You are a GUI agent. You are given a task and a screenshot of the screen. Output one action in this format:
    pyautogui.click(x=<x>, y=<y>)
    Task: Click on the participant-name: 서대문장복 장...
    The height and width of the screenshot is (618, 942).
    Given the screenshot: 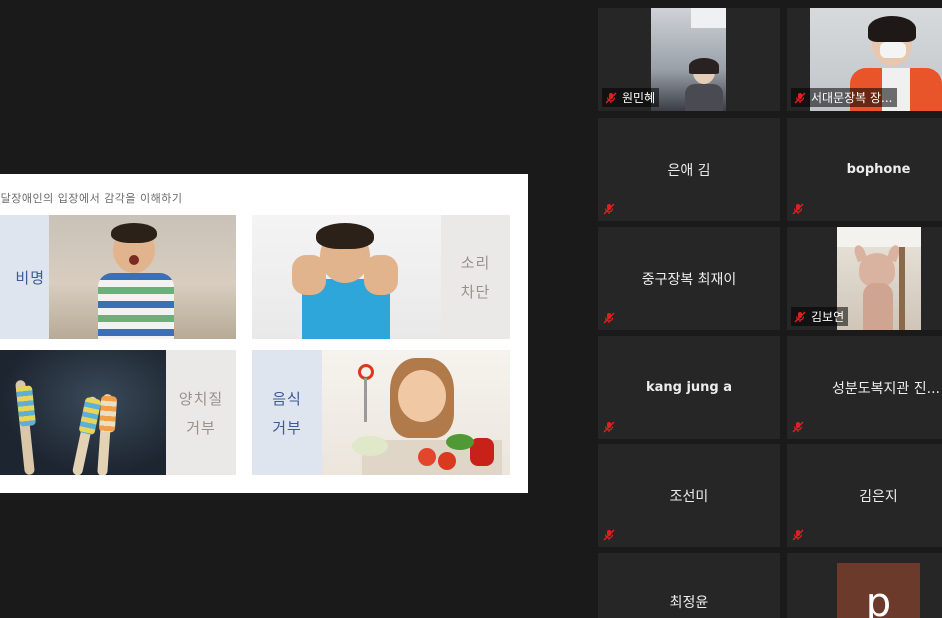 What is the action you would take?
    pyautogui.click(x=852, y=98)
    